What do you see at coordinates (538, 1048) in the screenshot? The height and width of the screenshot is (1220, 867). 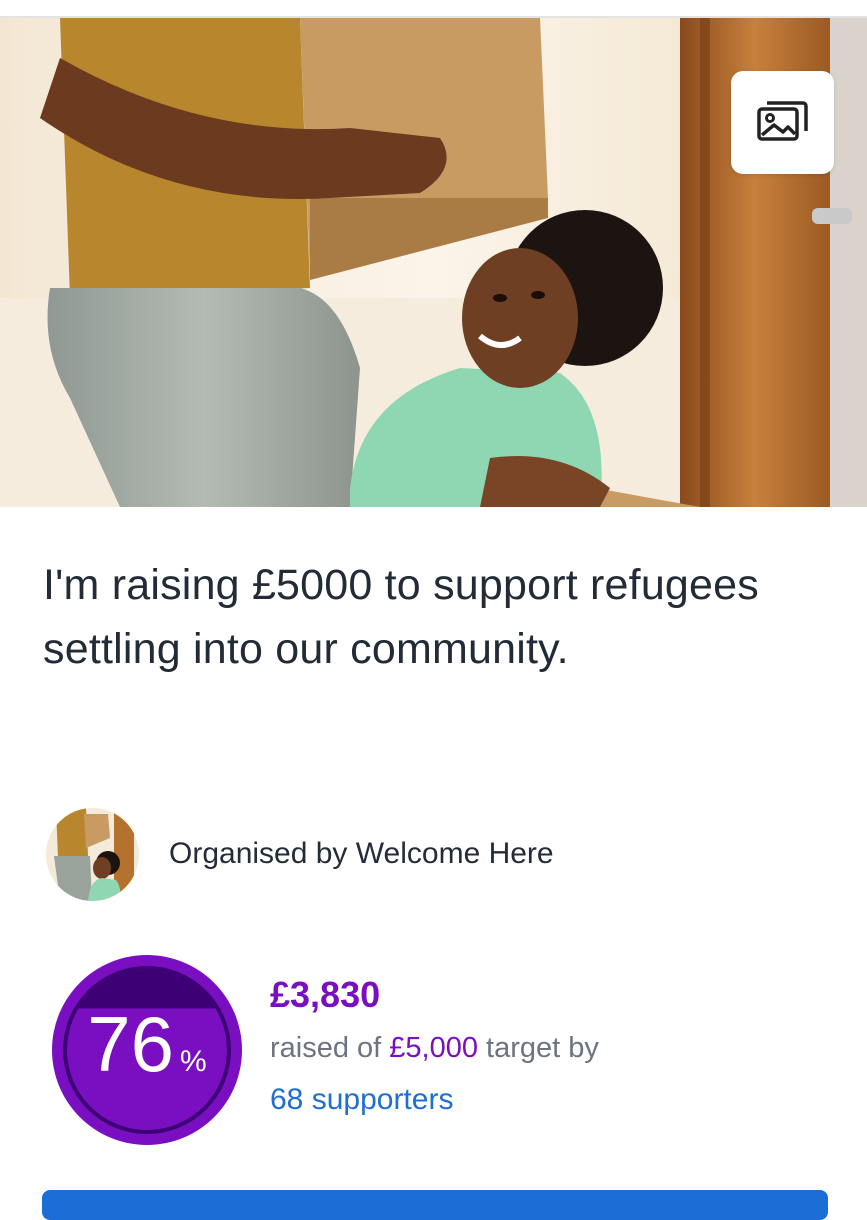 I see `raised-suffix: target by` at bounding box center [538, 1048].